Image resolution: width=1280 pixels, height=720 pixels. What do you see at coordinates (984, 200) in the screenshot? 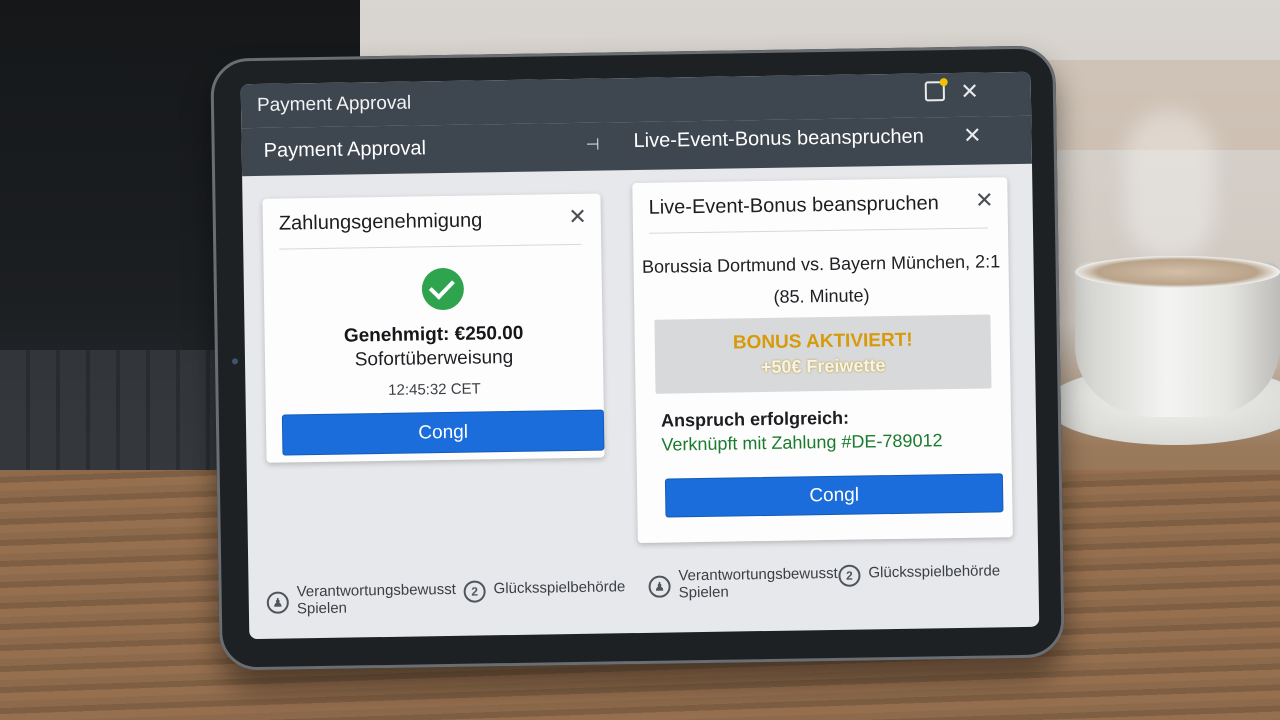
I see `bonus-card-close-icon: ✕` at bounding box center [984, 200].